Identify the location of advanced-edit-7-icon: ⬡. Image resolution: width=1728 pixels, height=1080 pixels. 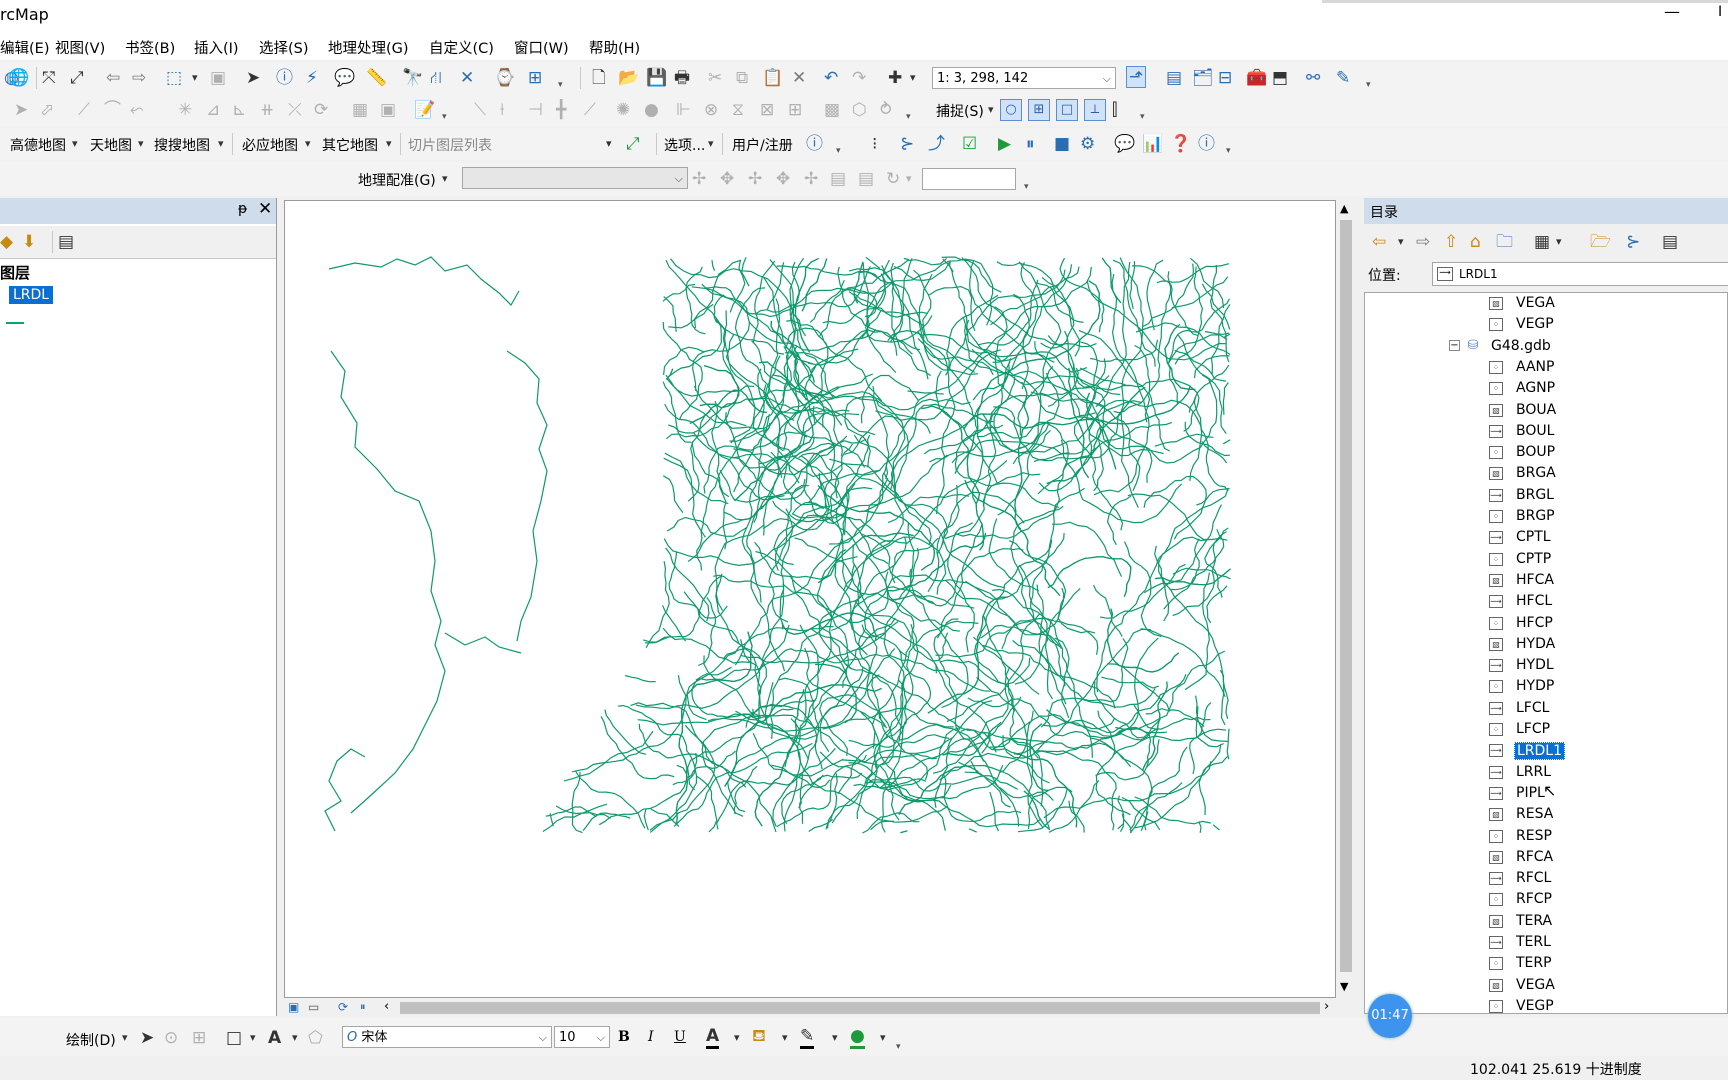
(859, 110).